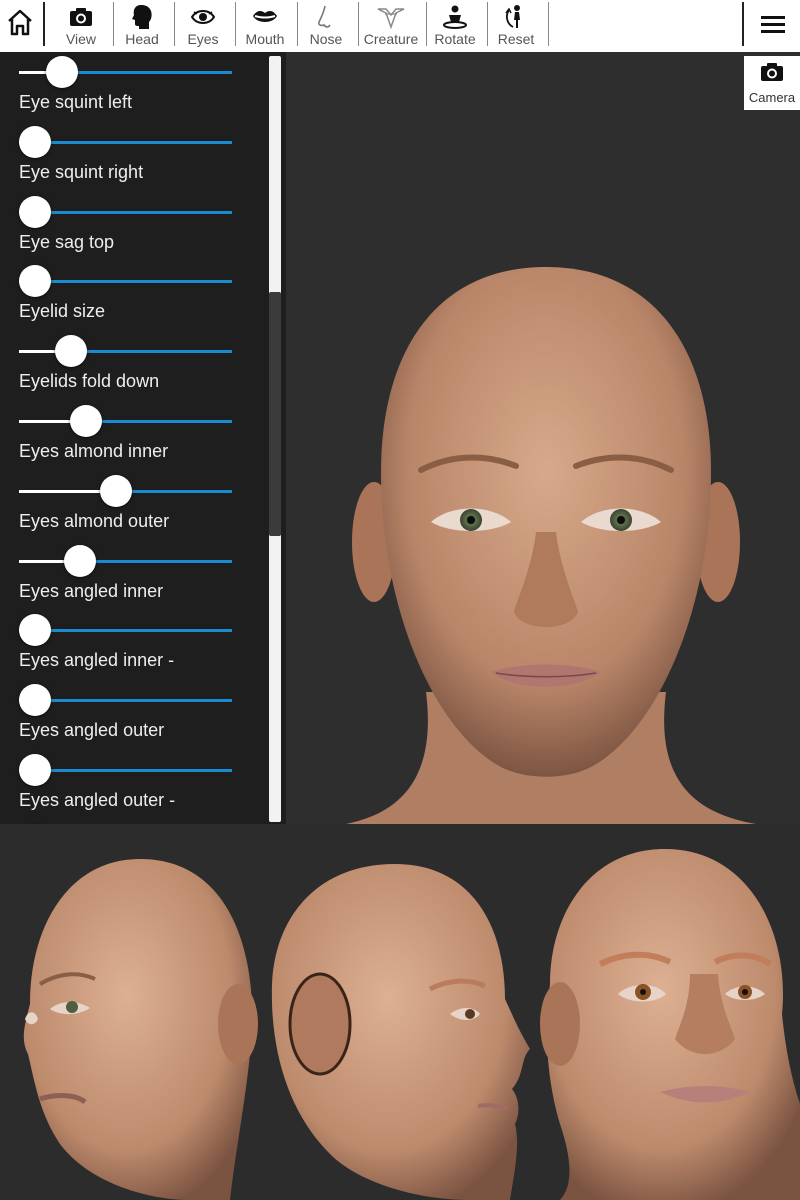  I want to click on view-button: View, so click(81, 25).